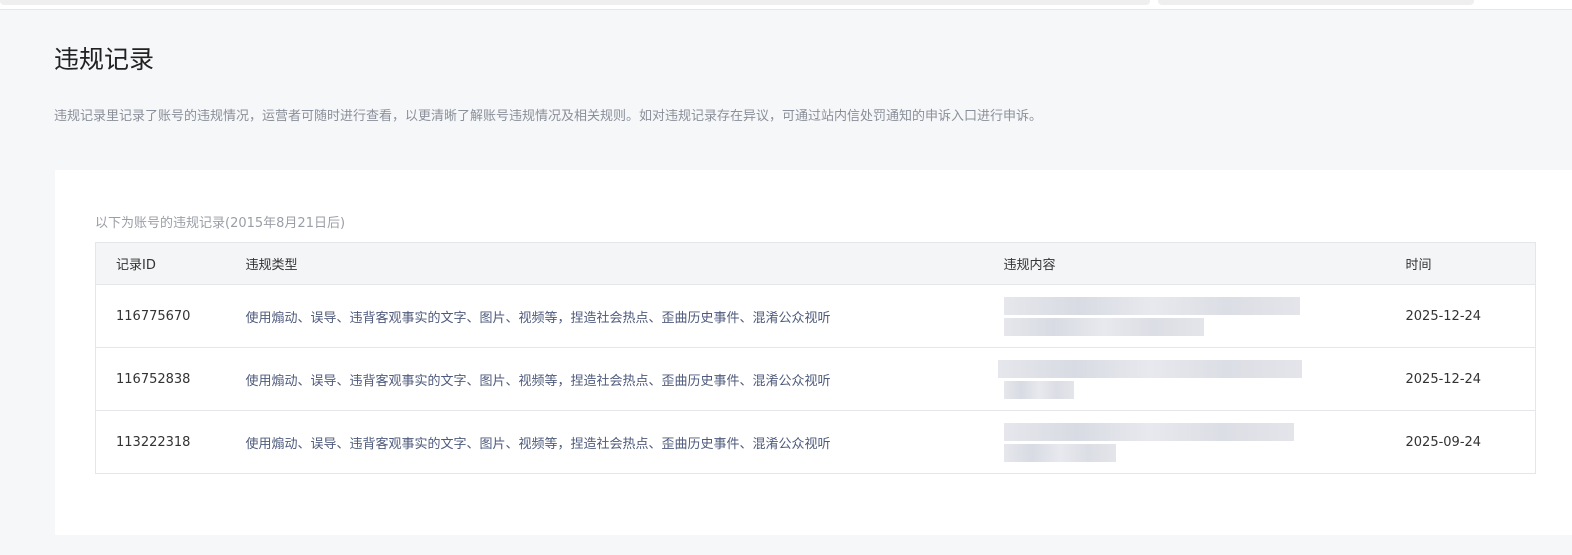 The width and height of the screenshot is (1572, 555). Describe the element at coordinates (1470, 263) in the screenshot. I see `header-time: 时间` at that location.